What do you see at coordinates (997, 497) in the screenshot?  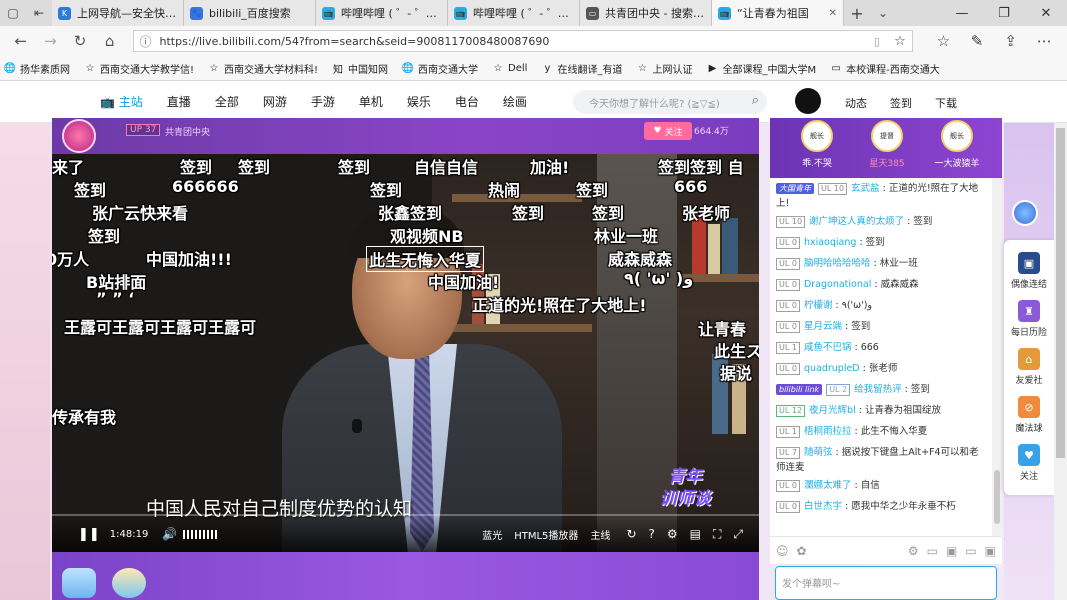 I see `chat-scrollbar-thumb` at bounding box center [997, 497].